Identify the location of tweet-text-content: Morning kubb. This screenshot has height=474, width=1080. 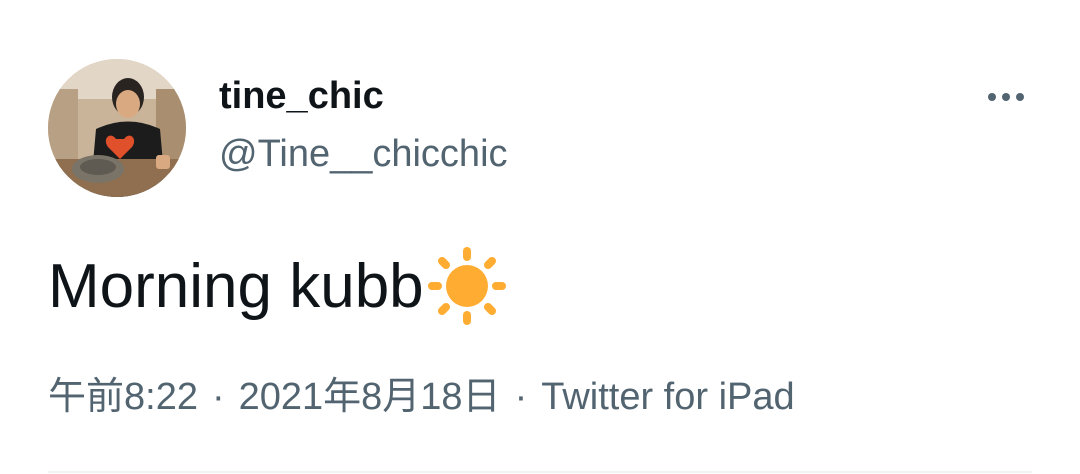
(236, 286).